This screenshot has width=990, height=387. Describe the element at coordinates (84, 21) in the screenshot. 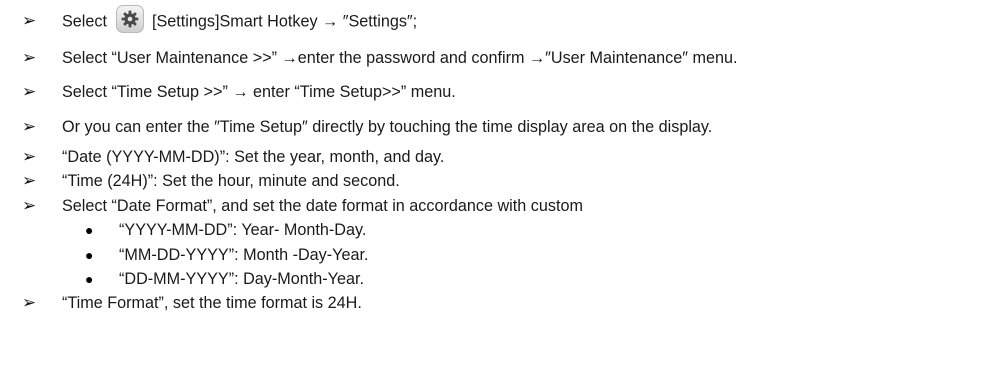

I see `step-text-before-icon: Select` at that location.